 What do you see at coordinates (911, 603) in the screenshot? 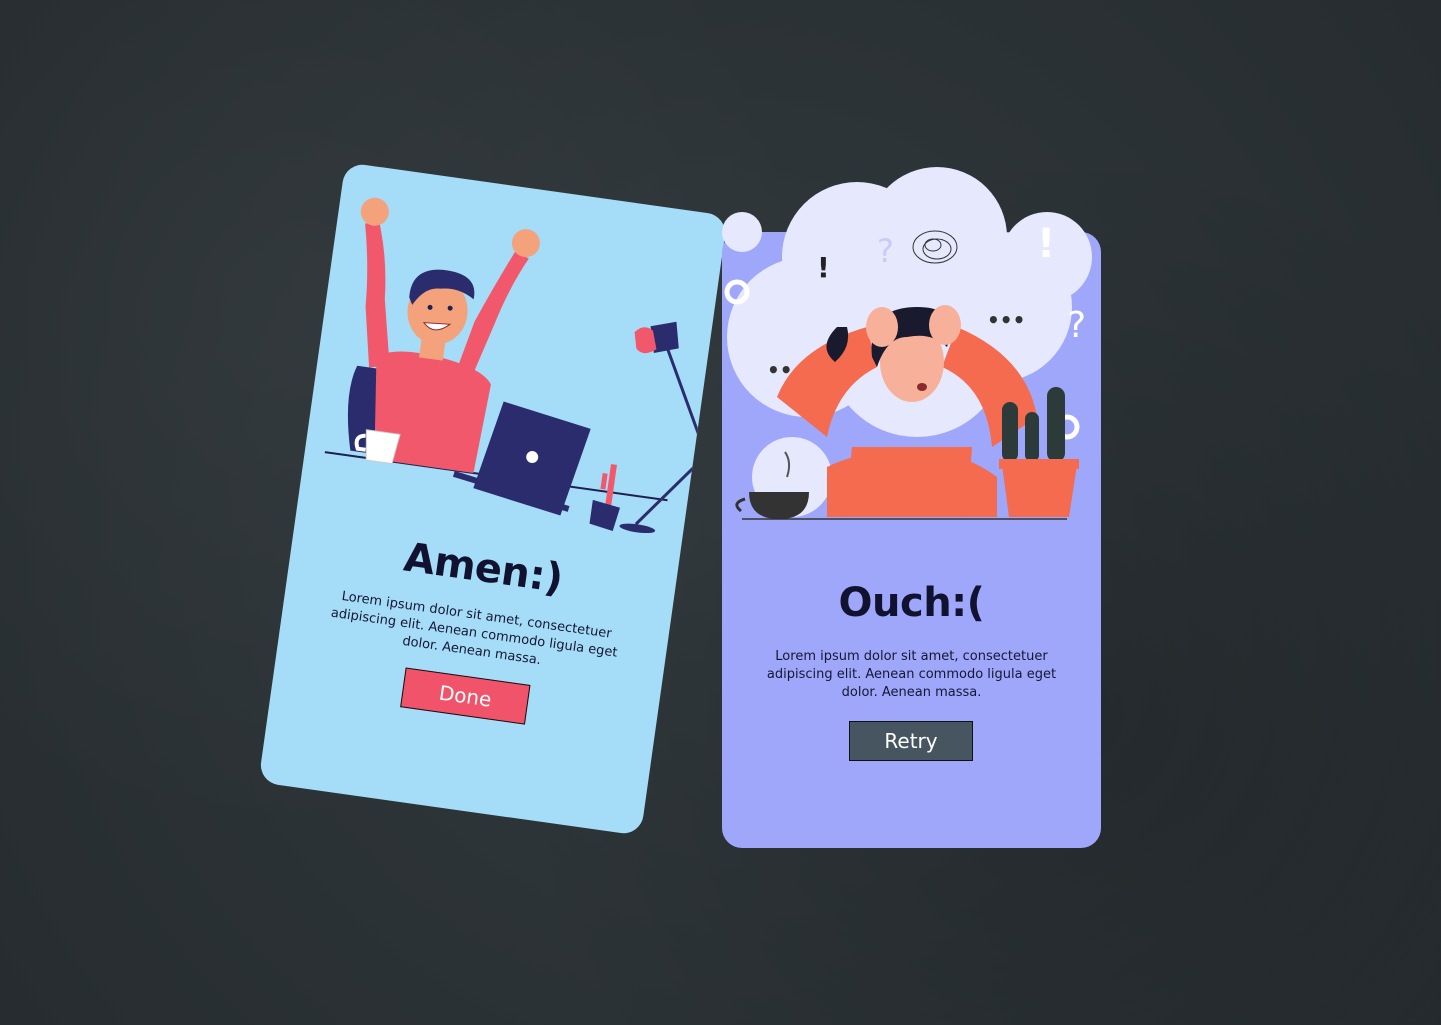
I see `fail-title: Ouch:(` at bounding box center [911, 603].